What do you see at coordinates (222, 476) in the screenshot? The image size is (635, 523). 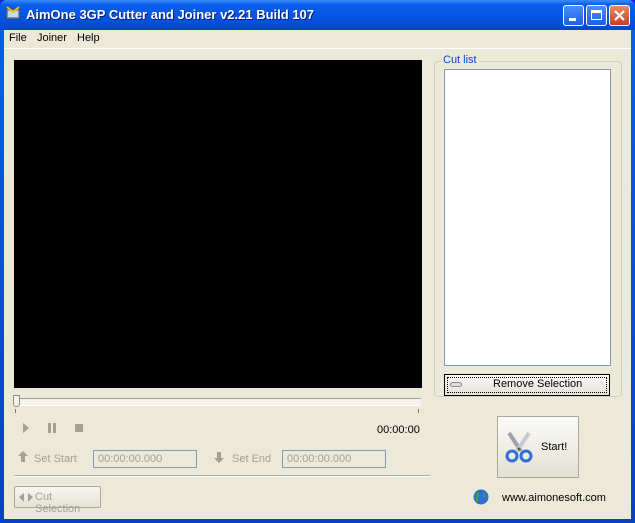 I see `separator` at bounding box center [222, 476].